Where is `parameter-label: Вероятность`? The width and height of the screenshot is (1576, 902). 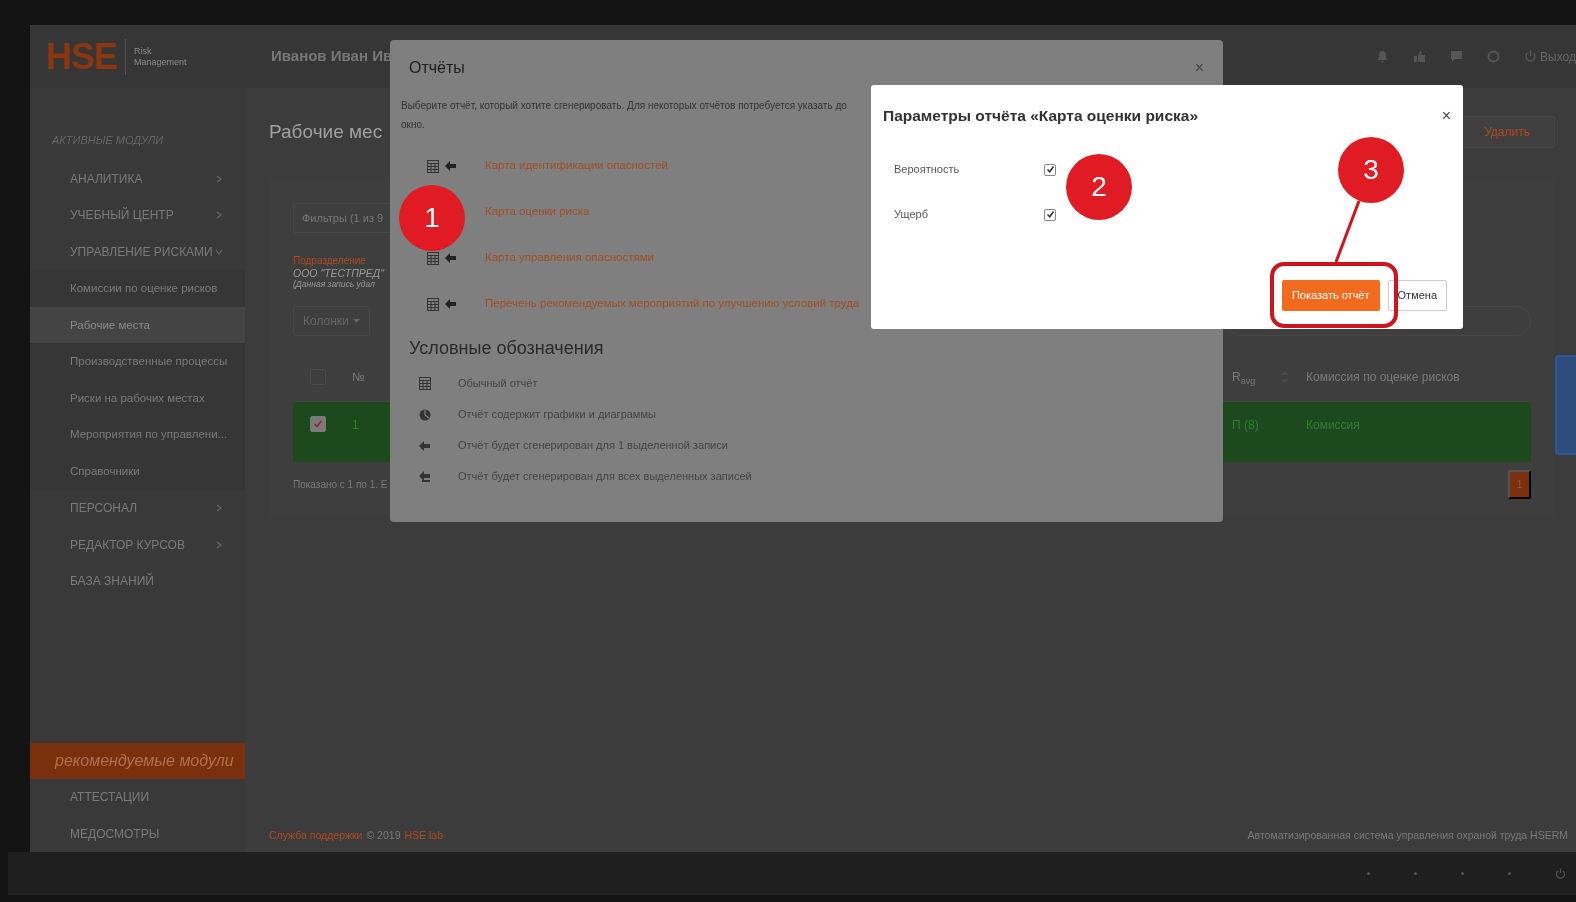
parameter-label: Вероятность is located at coordinates (927, 170).